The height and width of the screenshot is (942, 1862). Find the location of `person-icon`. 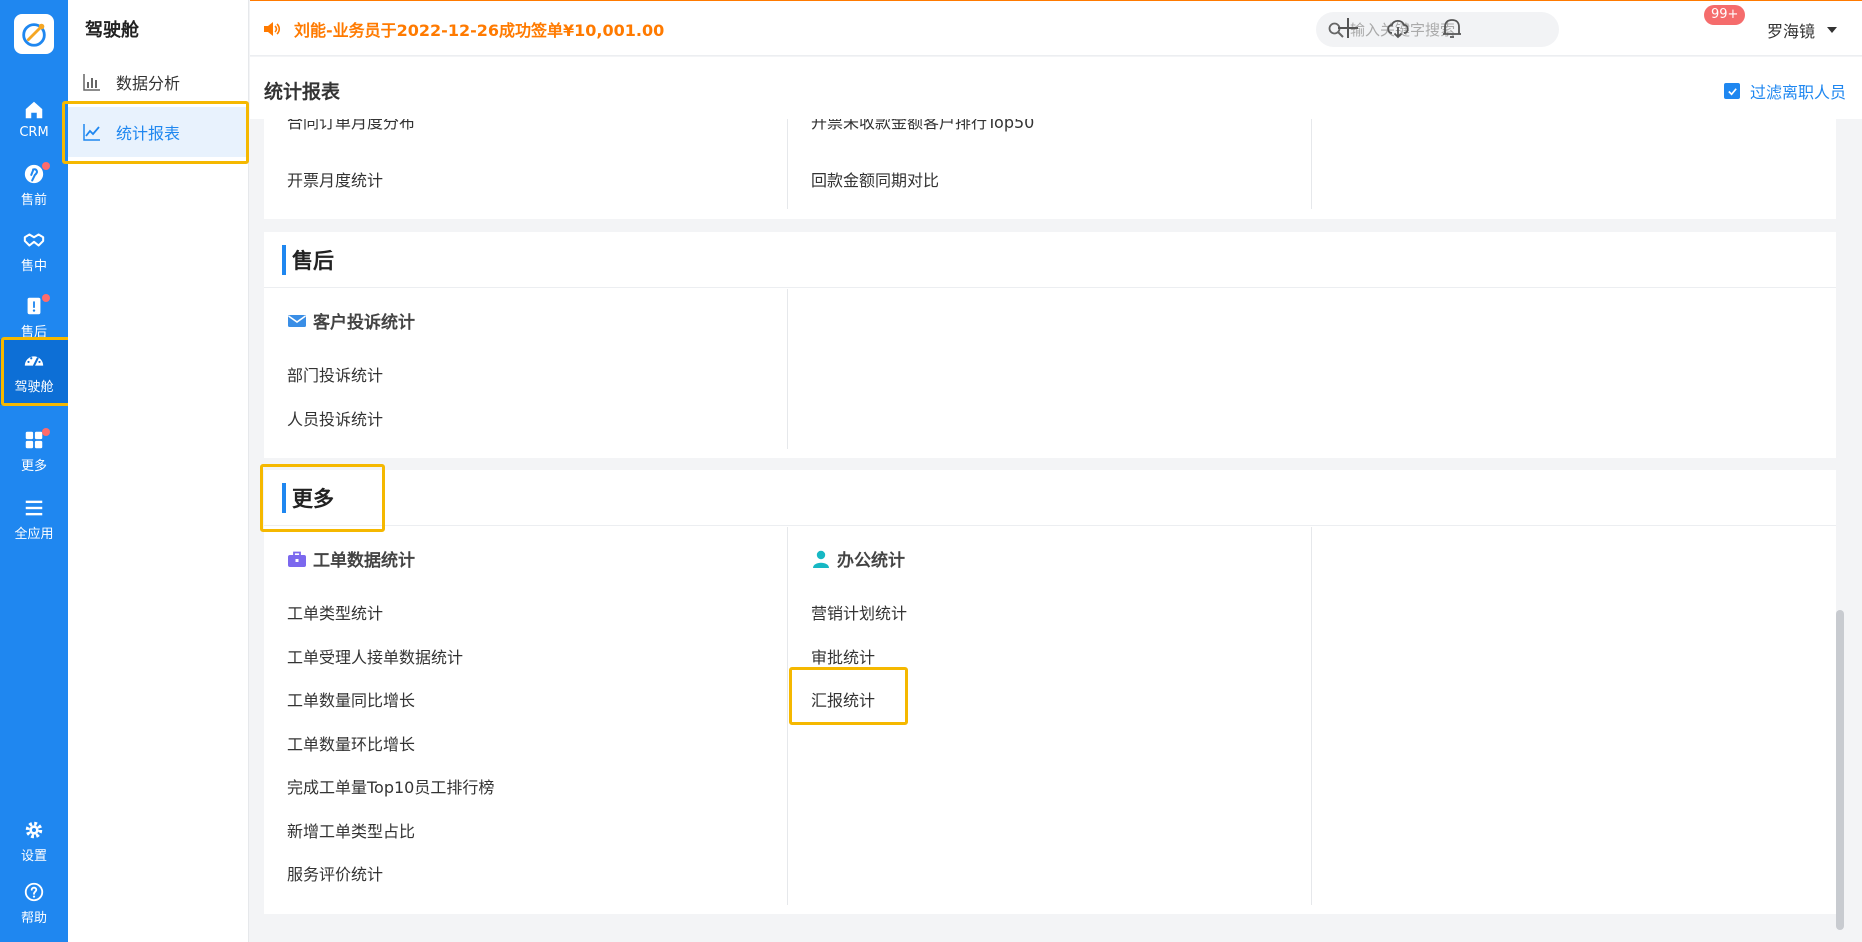

person-icon is located at coordinates (821, 559).